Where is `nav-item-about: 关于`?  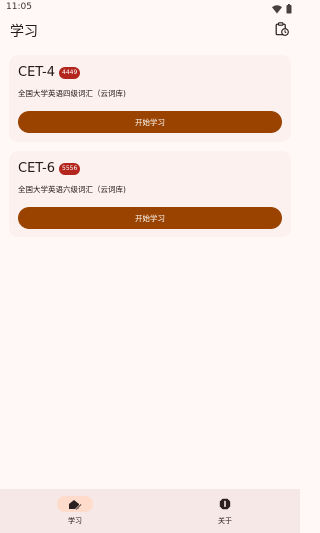 nav-item-about: 关于 is located at coordinates (225, 511).